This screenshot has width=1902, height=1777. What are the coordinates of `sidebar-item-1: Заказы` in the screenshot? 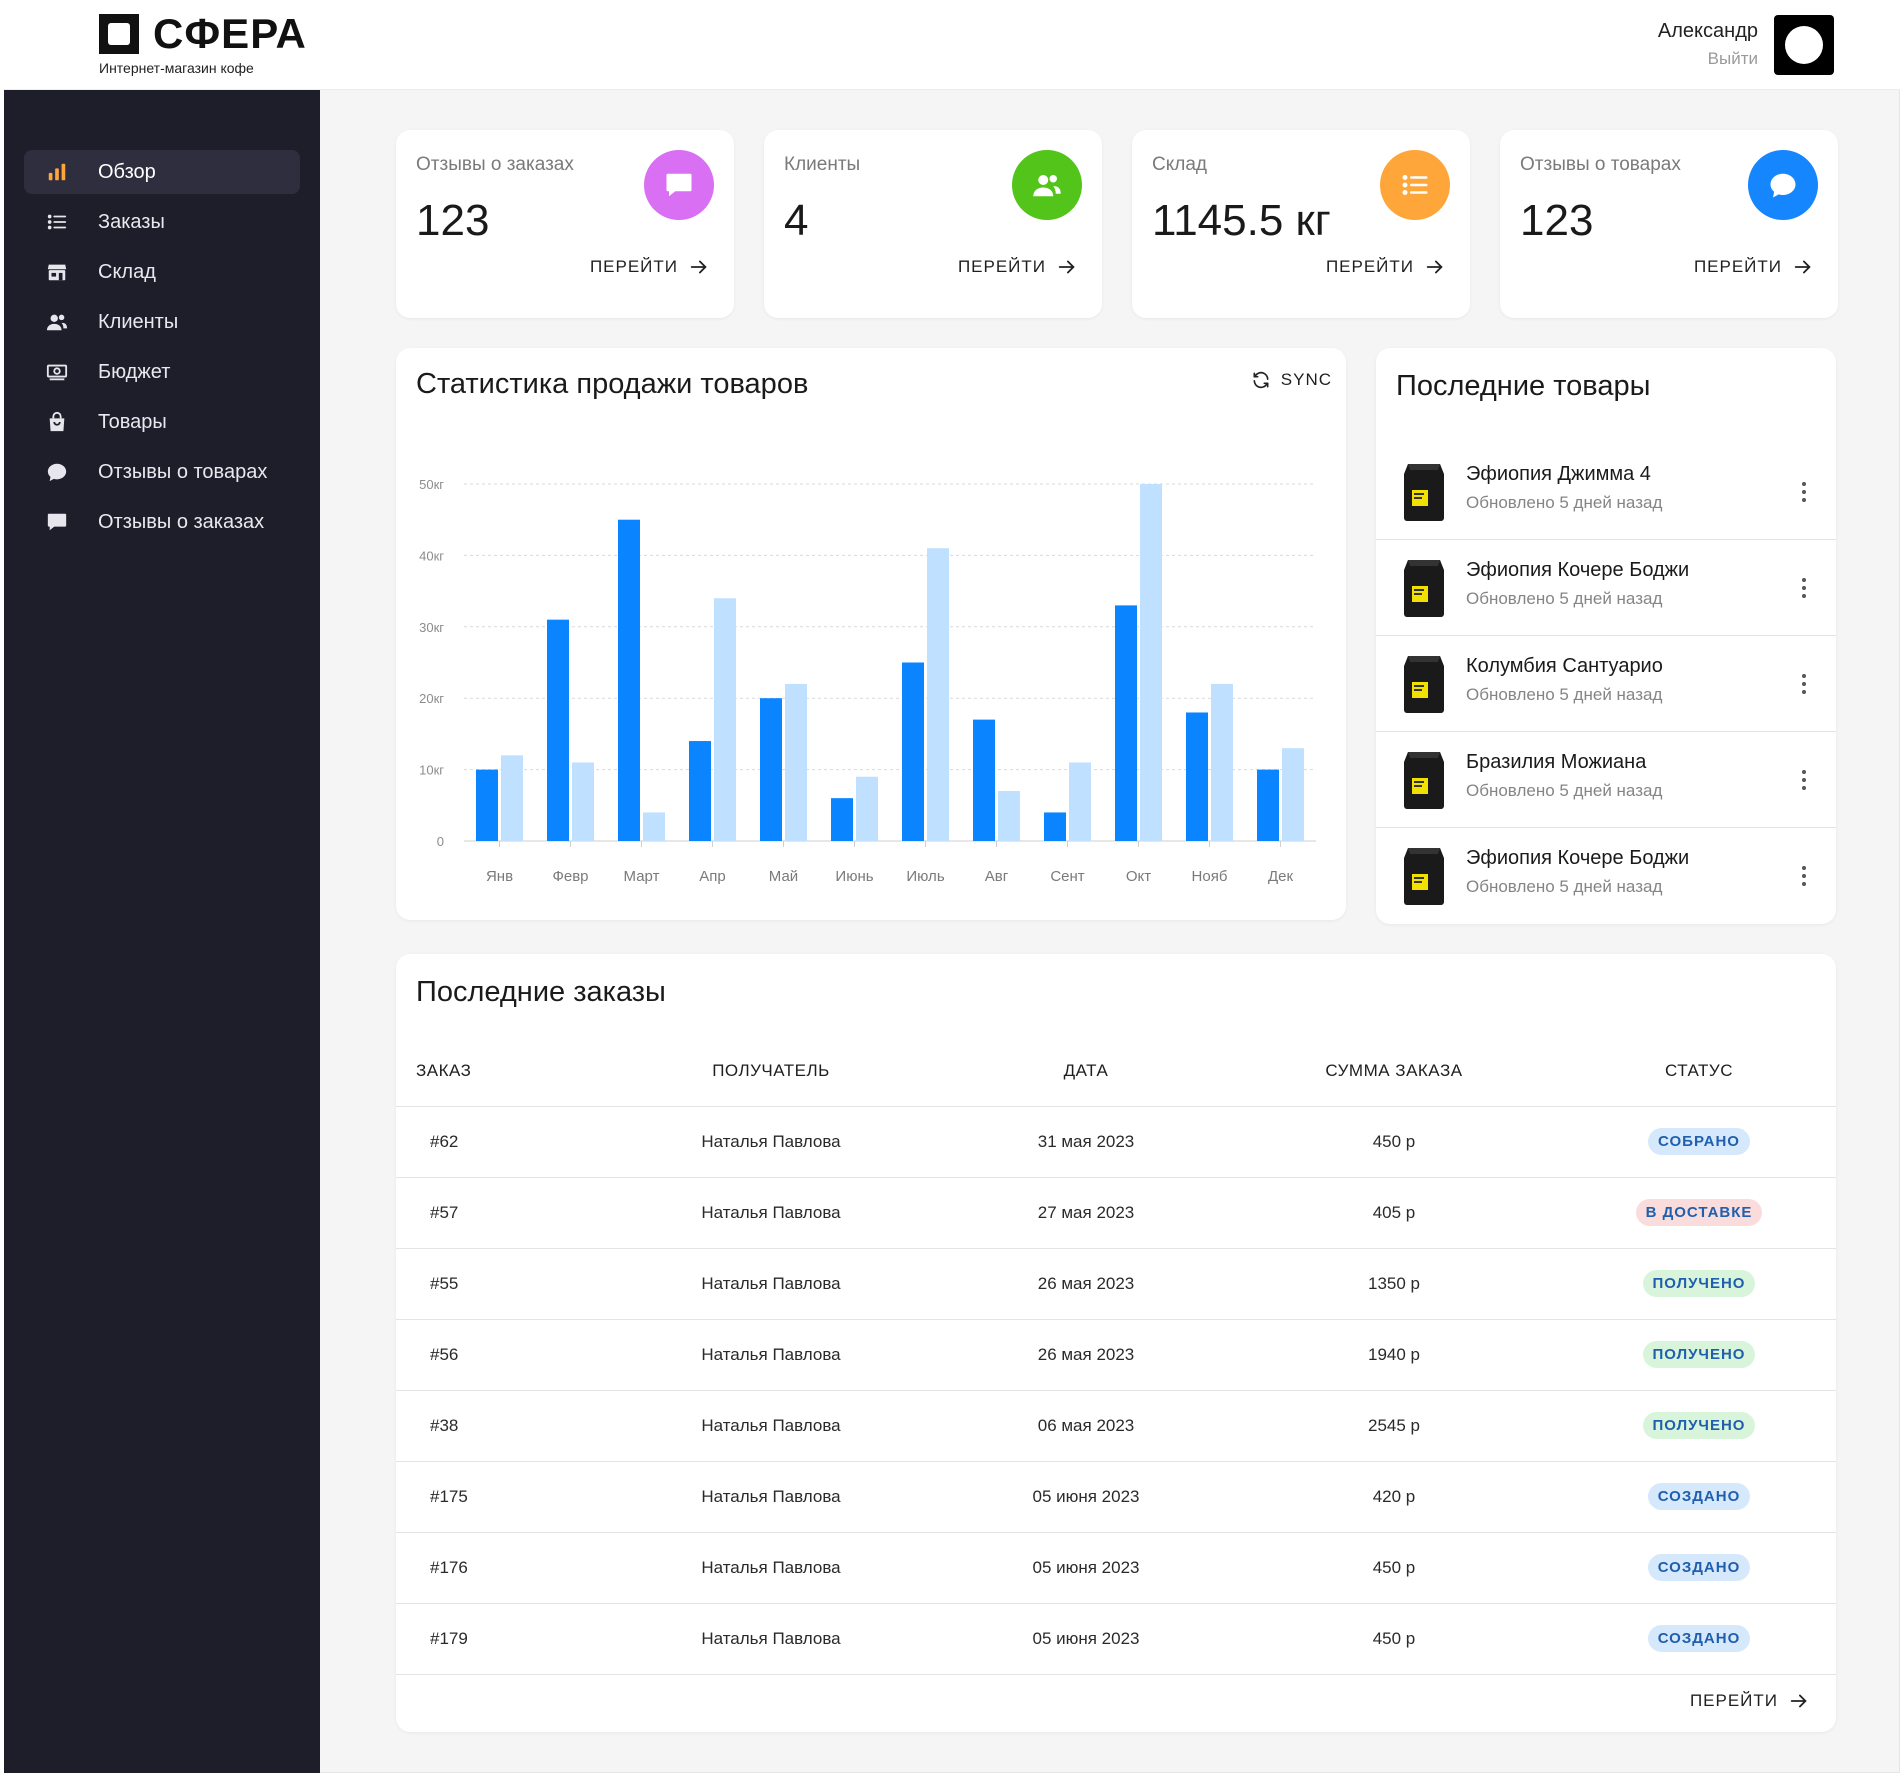 It's located at (162, 222).